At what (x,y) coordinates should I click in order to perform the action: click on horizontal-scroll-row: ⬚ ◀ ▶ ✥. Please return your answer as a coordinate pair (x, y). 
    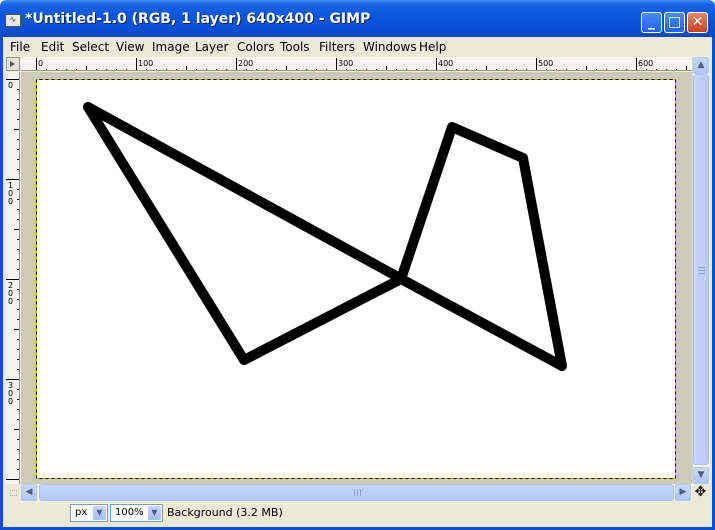
    Looking at the image, I should click on (357, 492).